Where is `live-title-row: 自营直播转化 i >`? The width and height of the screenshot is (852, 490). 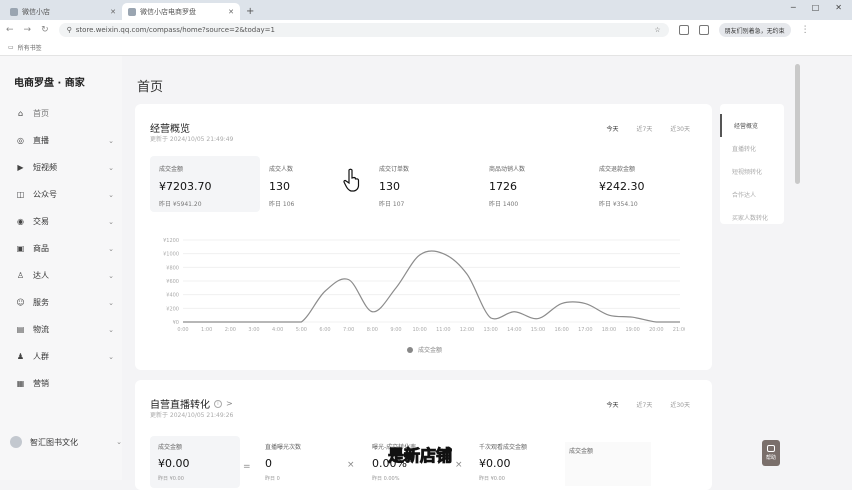
live-title-row: 自营直播转化 i > is located at coordinates (191, 403).